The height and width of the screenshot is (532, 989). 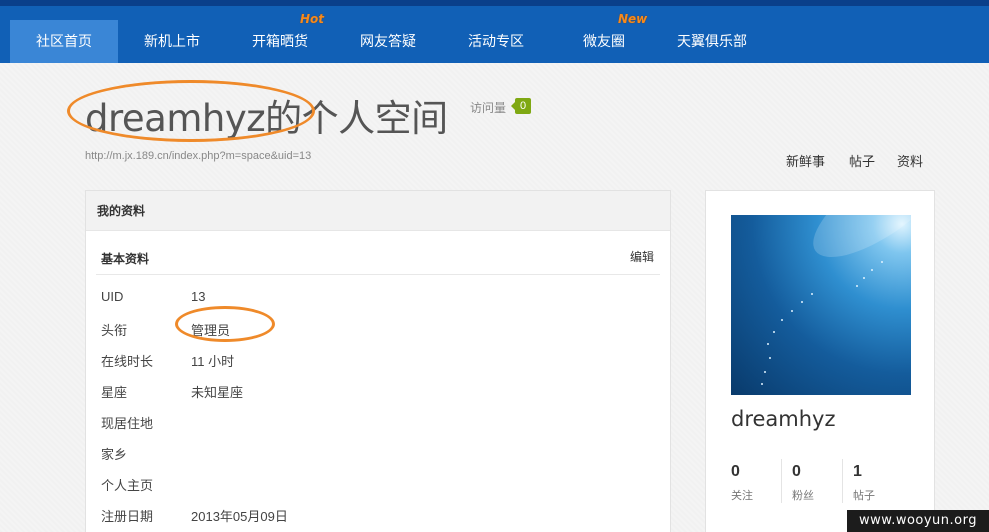 I want to click on field-label-hometown: 家乡, so click(x=114, y=454).